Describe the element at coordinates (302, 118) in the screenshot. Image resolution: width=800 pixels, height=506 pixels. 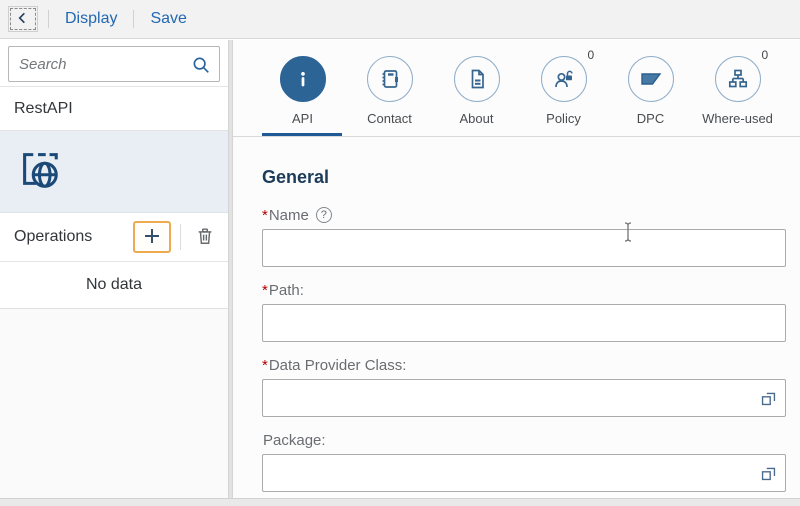
I see `tab-api-label: API` at that location.